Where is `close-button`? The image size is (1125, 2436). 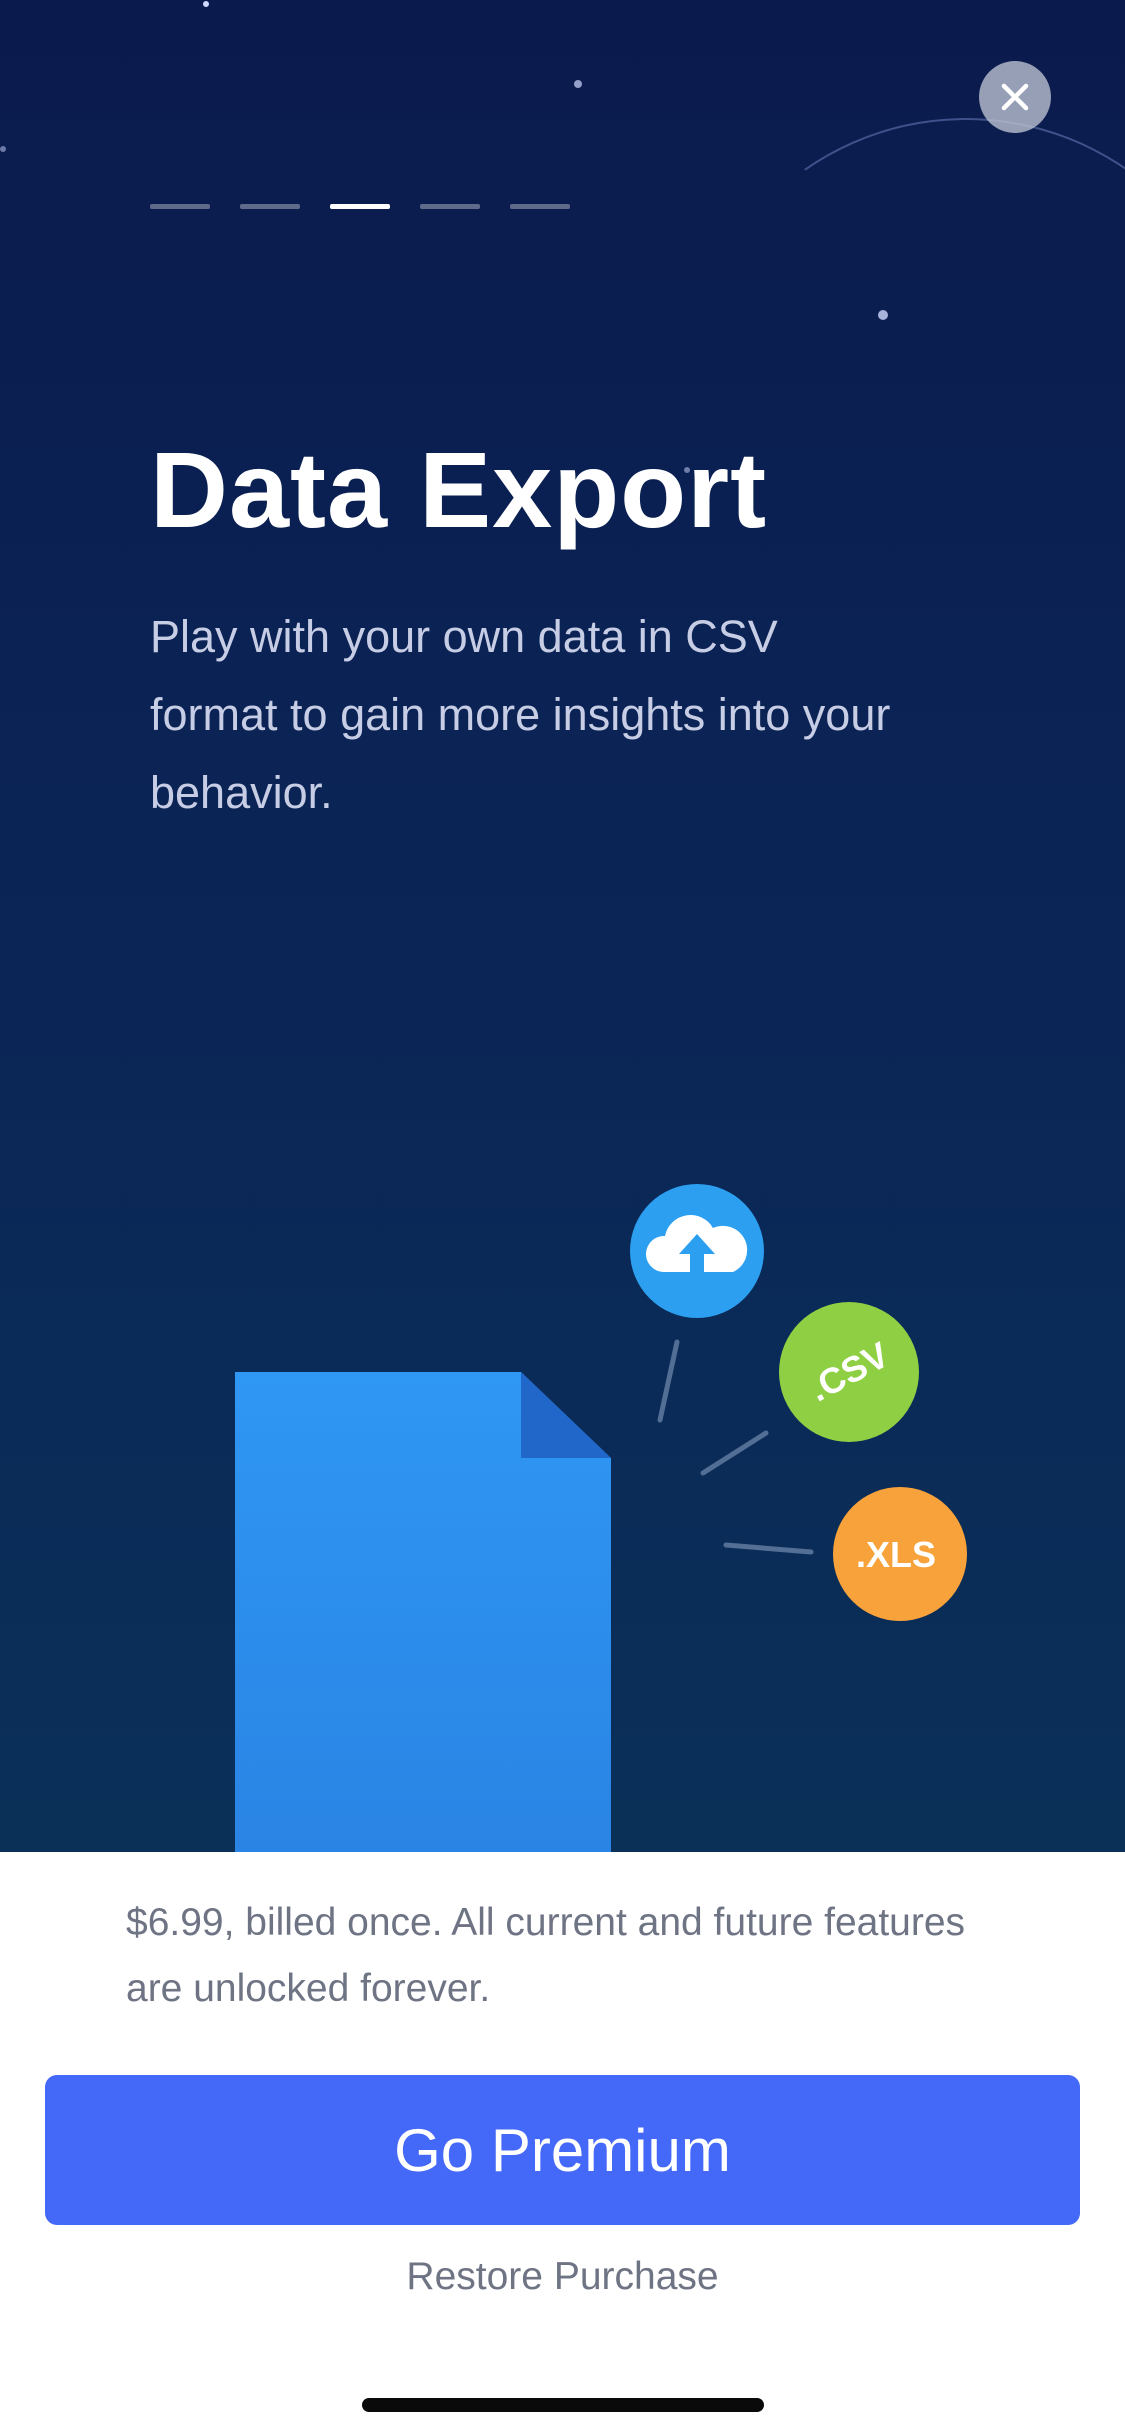
close-button is located at coordinates (1015, 97).